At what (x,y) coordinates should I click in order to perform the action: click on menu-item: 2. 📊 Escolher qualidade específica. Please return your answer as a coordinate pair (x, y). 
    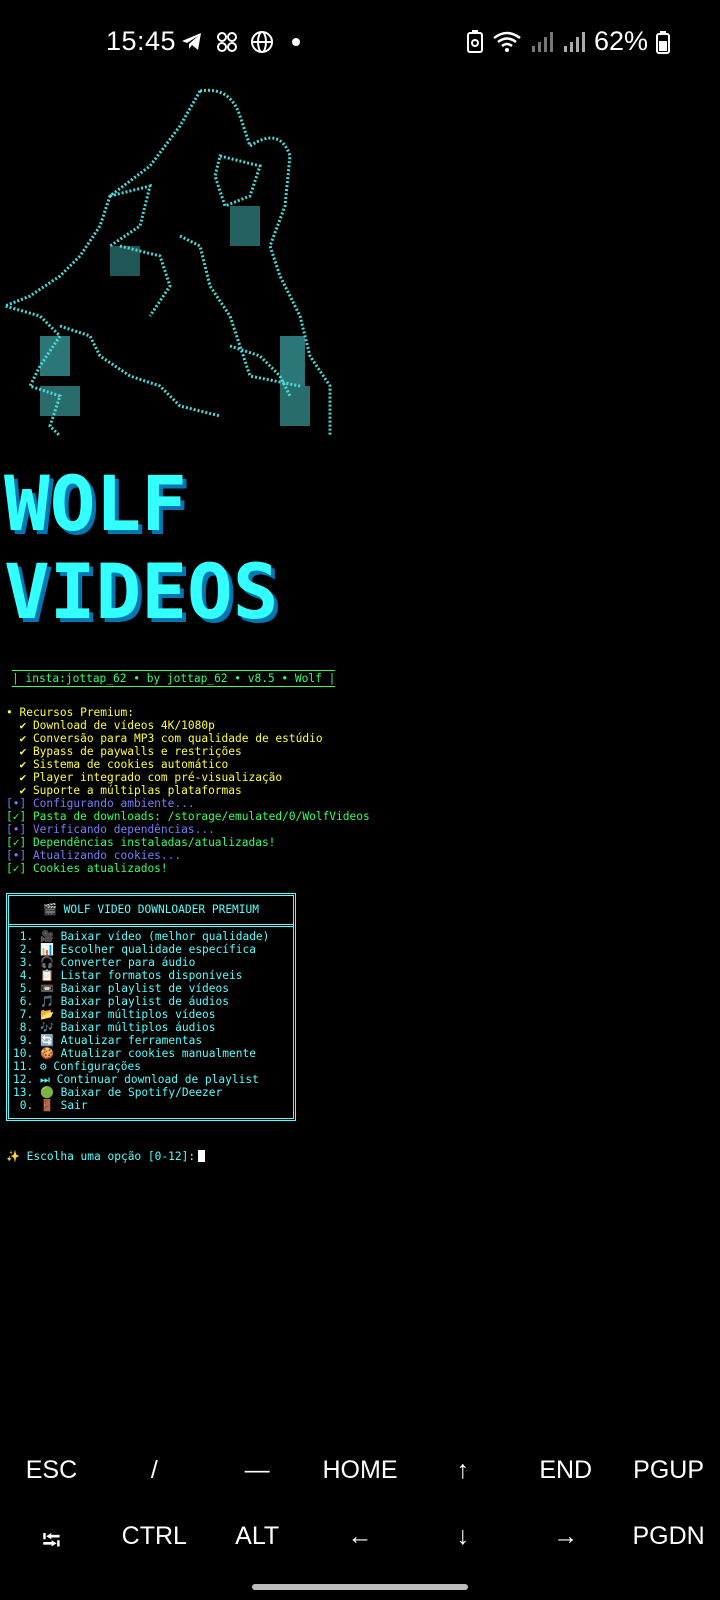
    Looking at the image, I should click on (151, 949).